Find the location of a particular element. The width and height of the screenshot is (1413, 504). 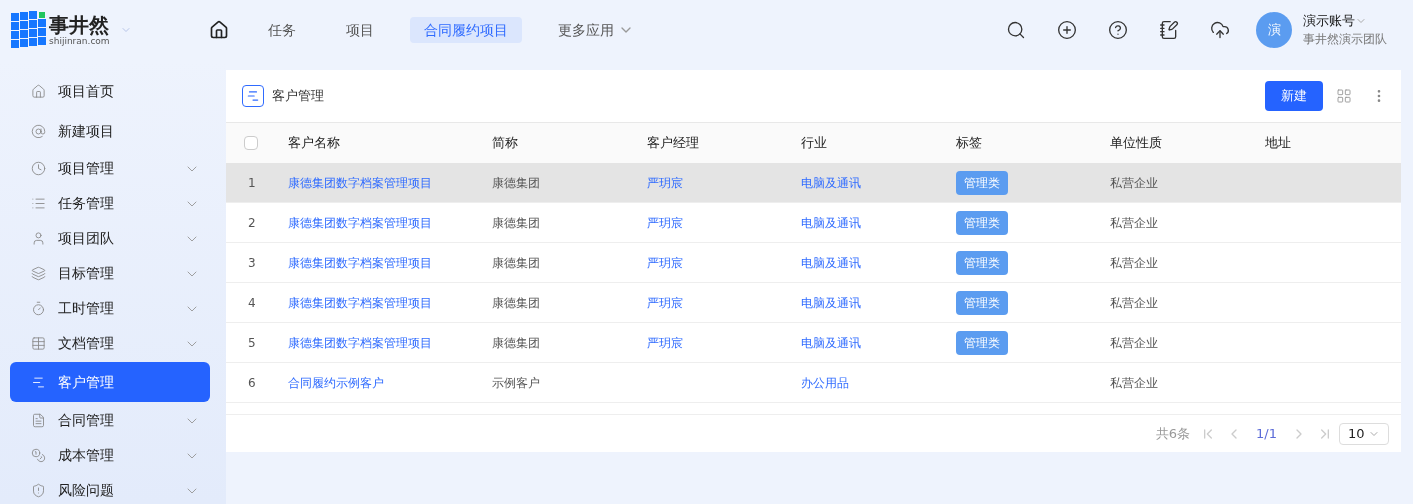

column-header: 客户名称 is located at coordinates (314, 143).